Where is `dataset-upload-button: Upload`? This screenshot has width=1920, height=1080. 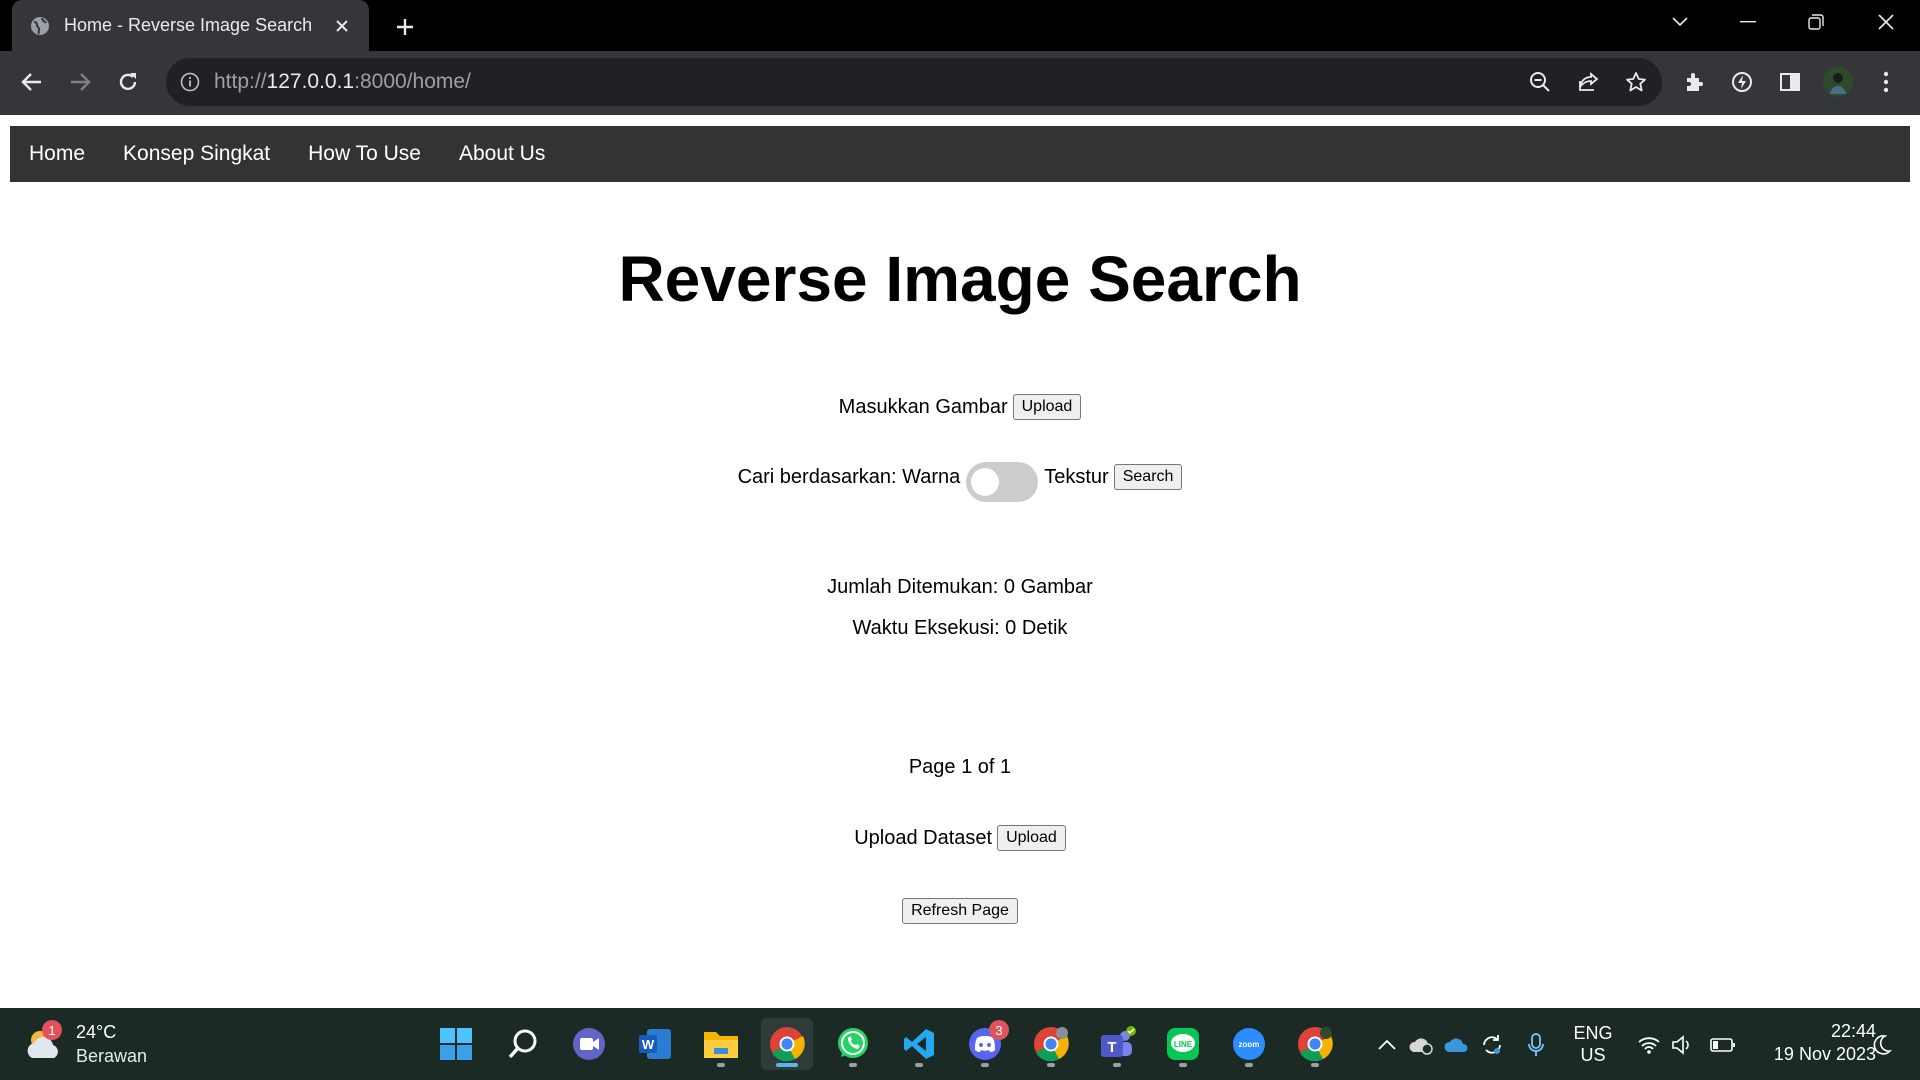 dataset-upload-button: Upload is located at coordinates (1031, 838).